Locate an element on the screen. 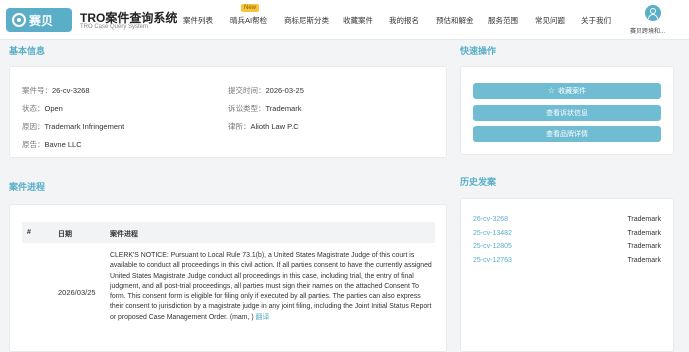  filed-date-label: 提交时间： is located at coordinates (247, 90).